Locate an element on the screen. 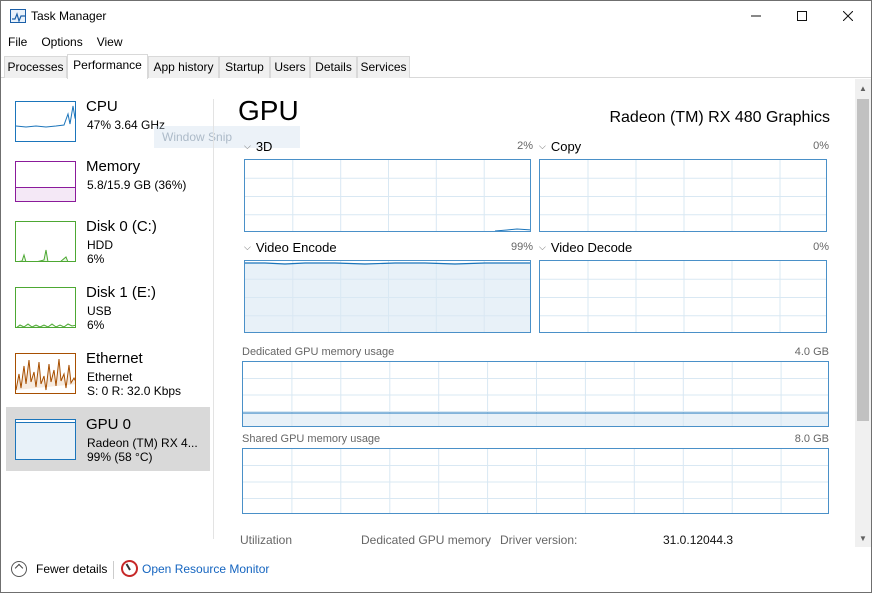  graph-dedicated-memory is located at coordinates (535, 394).